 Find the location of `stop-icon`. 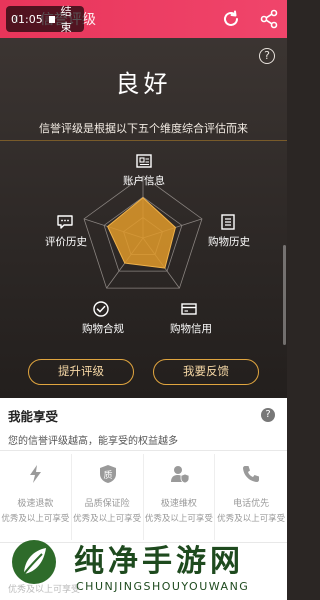

stop-icon is located at coordinates (51, 19).